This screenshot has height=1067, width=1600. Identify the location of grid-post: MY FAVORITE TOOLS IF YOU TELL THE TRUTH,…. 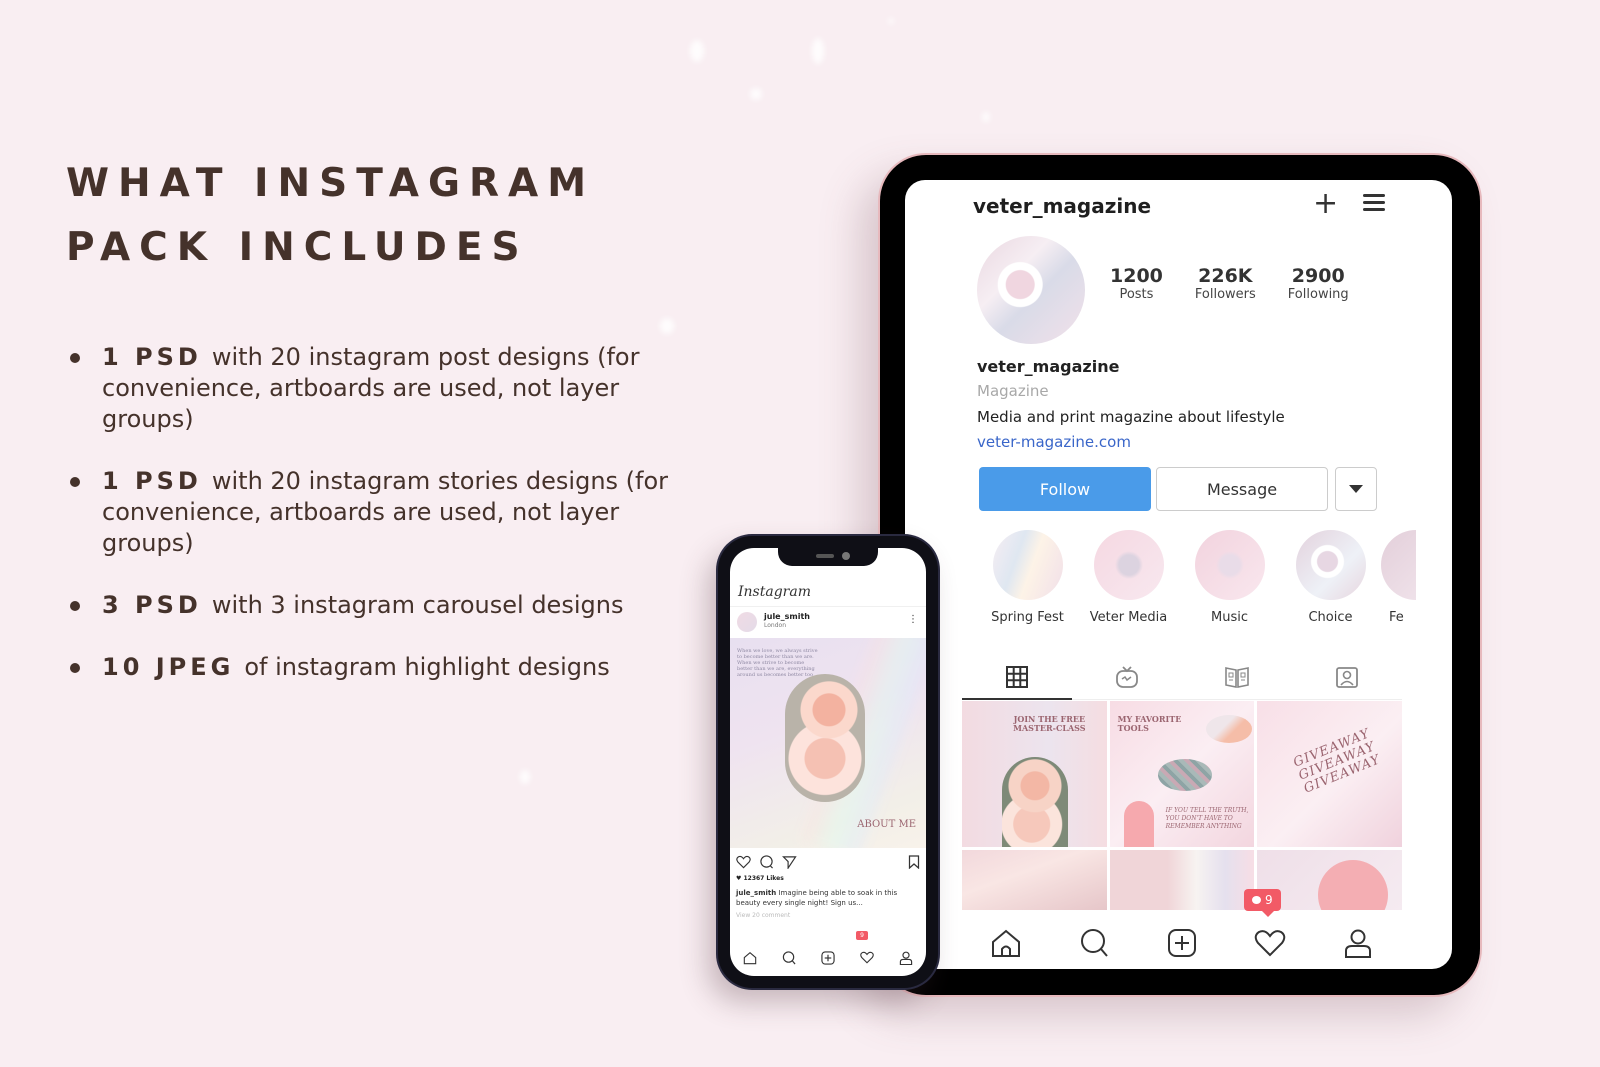
(1182, 774).